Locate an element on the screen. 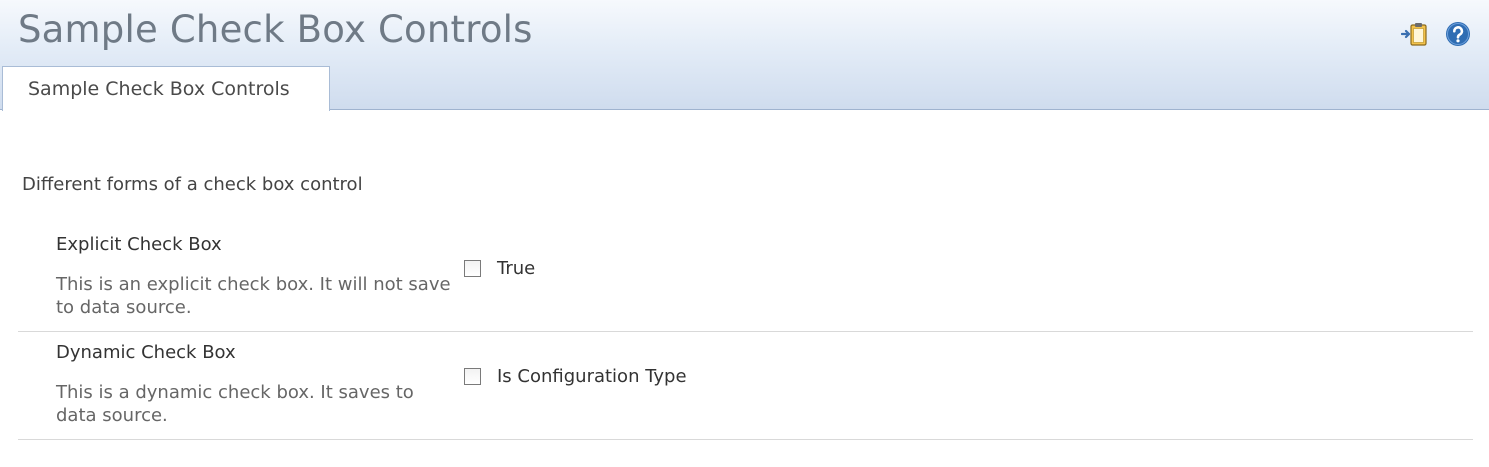  dynamic-checkbox: Is Configuration Type is located at coordinates (575, 376).